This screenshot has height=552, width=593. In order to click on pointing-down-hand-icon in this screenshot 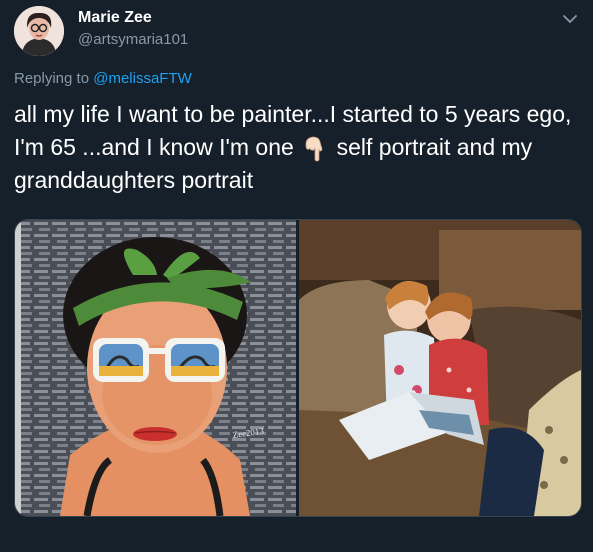, I will do `click(314, 149)`.